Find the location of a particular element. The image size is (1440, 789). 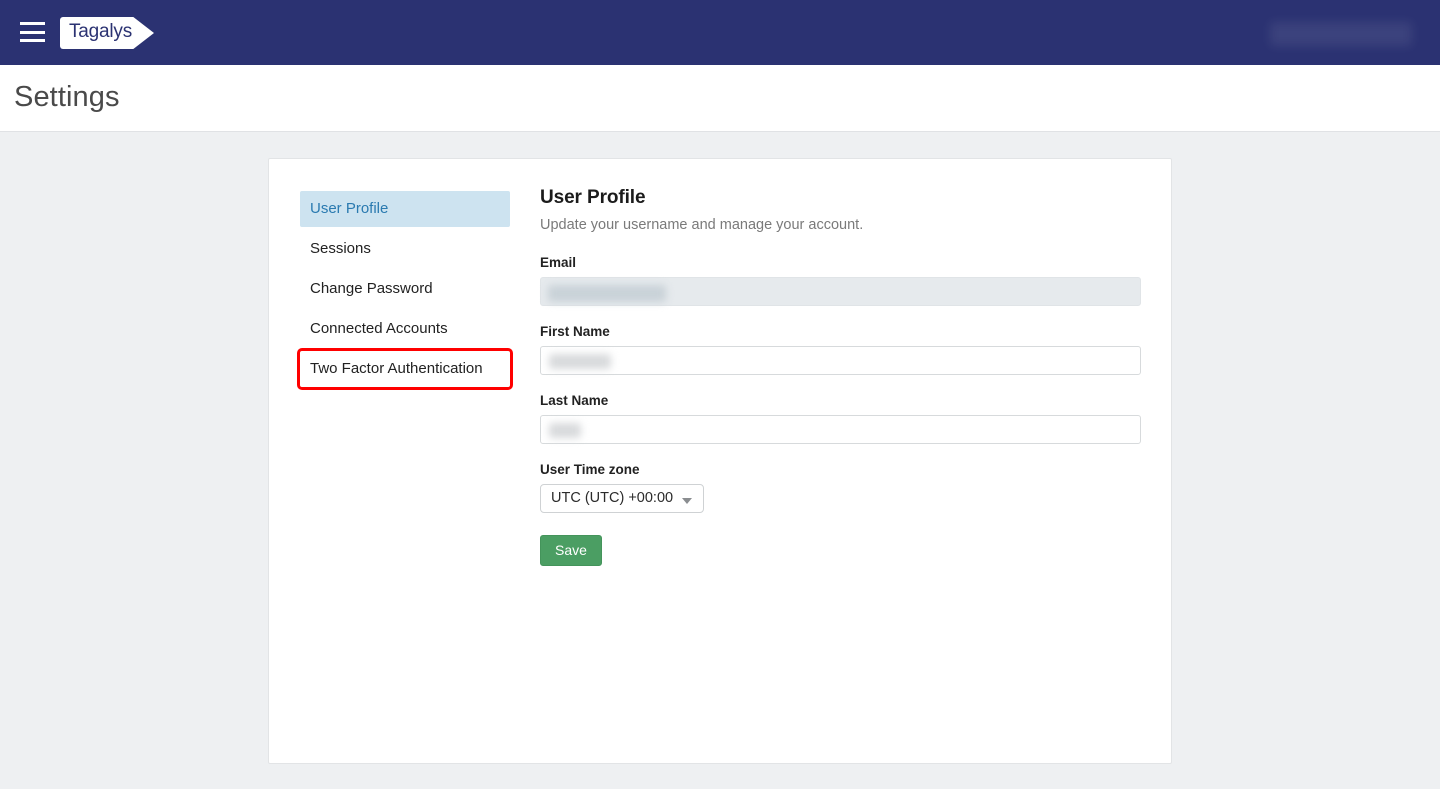

last-name-label: Last Name is located at coordinates (574, 400).